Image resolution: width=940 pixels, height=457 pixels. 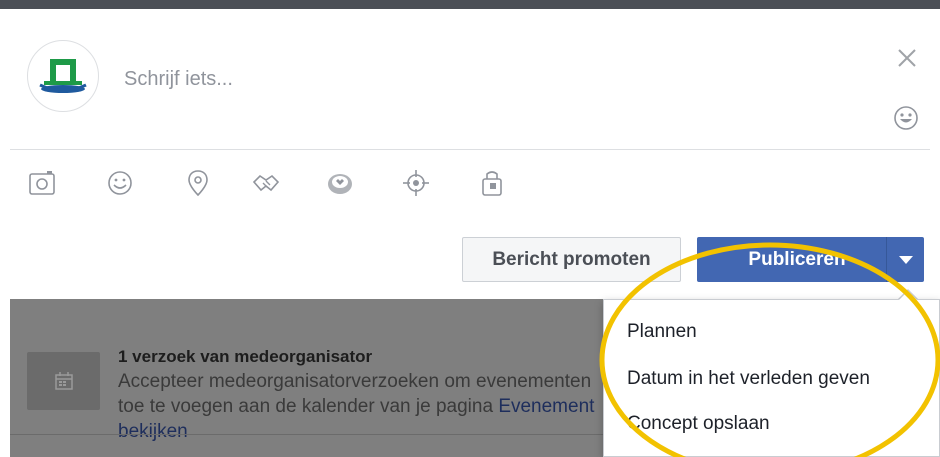 What do you see at coordinates (470, 4) in the screenshot?
I see `top-bar` at bounding box center [470, 4].